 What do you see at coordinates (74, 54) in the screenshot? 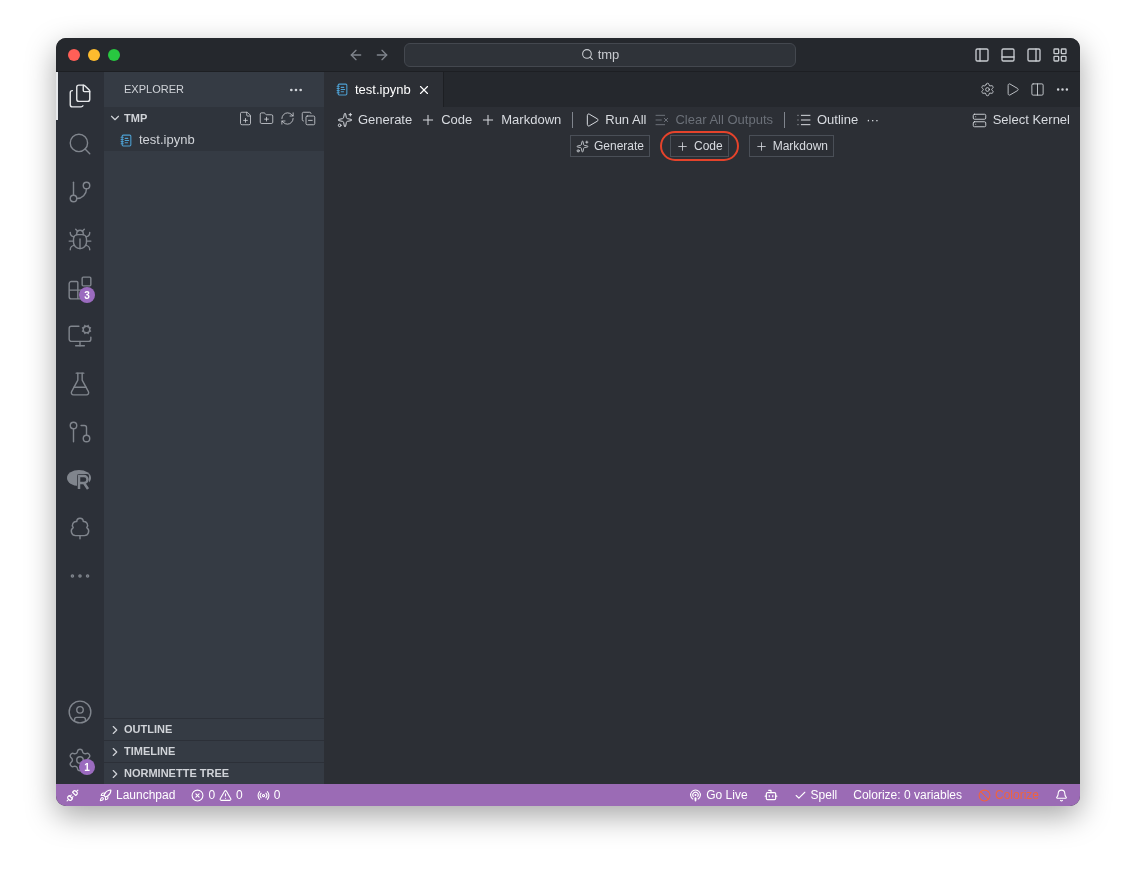
I see `close-window-button` at bounding box center [74, 54].